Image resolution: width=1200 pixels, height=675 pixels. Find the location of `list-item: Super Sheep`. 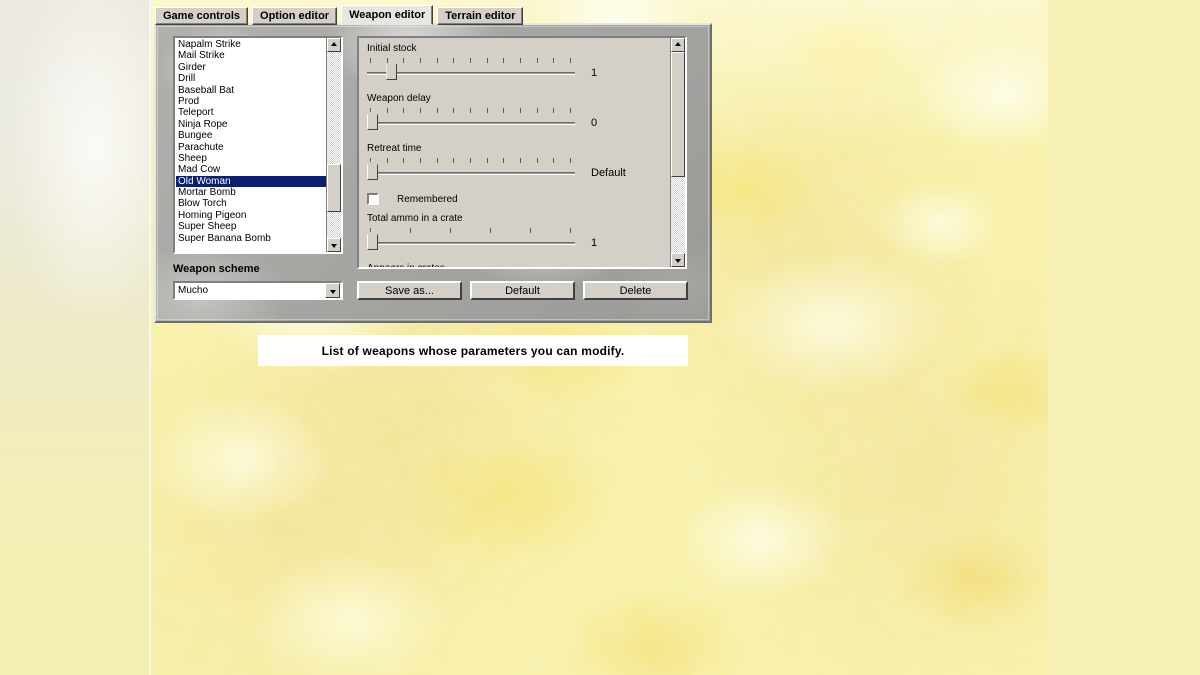

list-item: Super Sheep is located at coordinates (251, 226).